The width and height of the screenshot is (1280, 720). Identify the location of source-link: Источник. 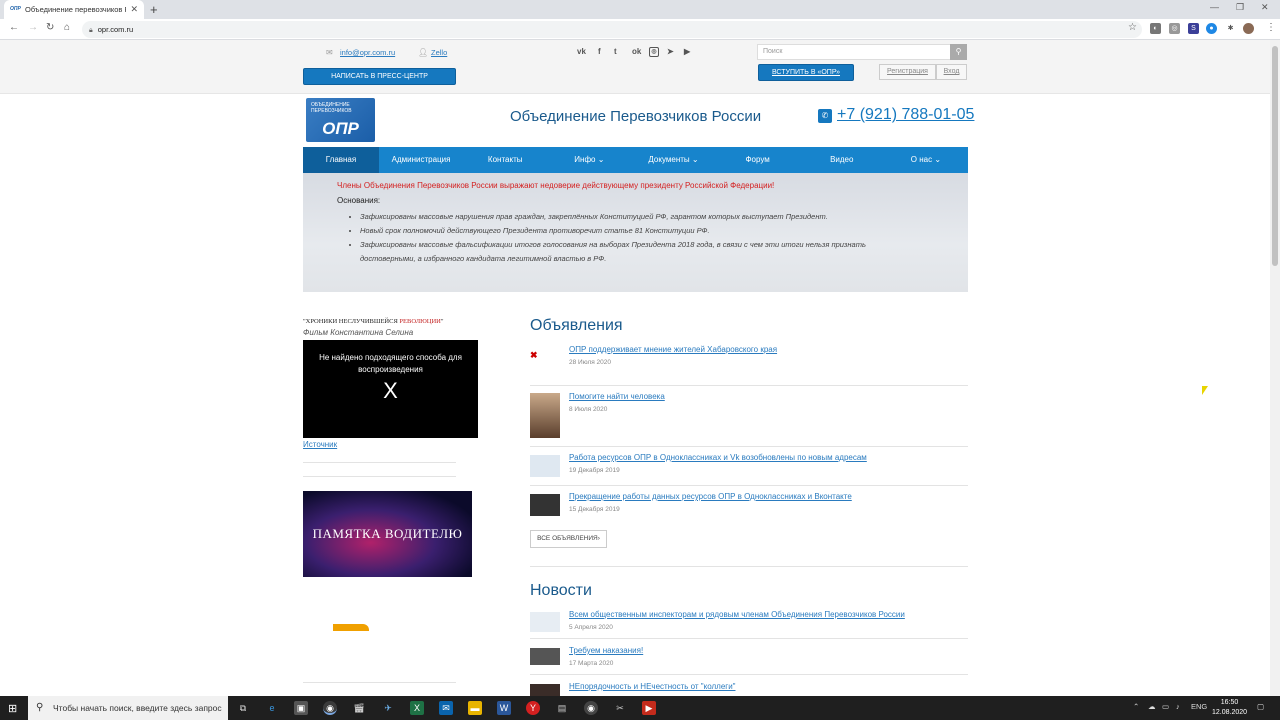
(320, 444).